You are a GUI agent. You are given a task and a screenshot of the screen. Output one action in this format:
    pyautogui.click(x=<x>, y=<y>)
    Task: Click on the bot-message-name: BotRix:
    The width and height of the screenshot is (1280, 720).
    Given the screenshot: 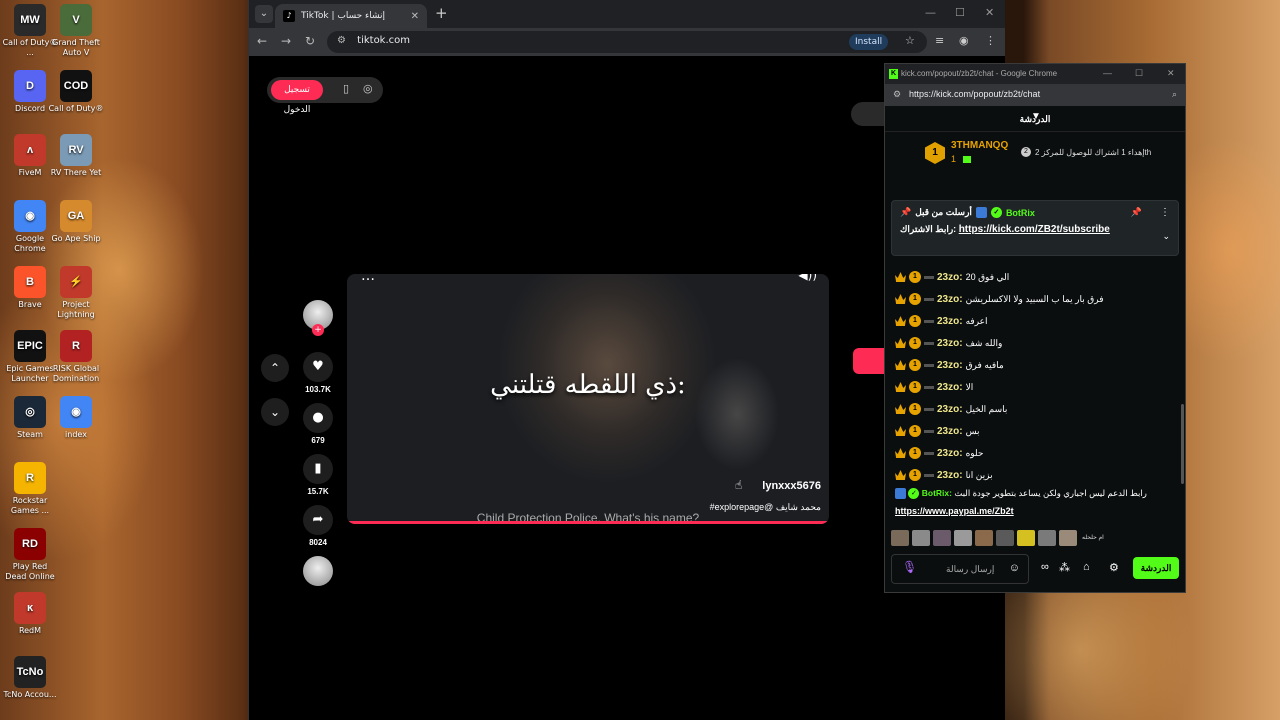 What is the action you would take?
    pyautogui.click(x=937, y=493)
    